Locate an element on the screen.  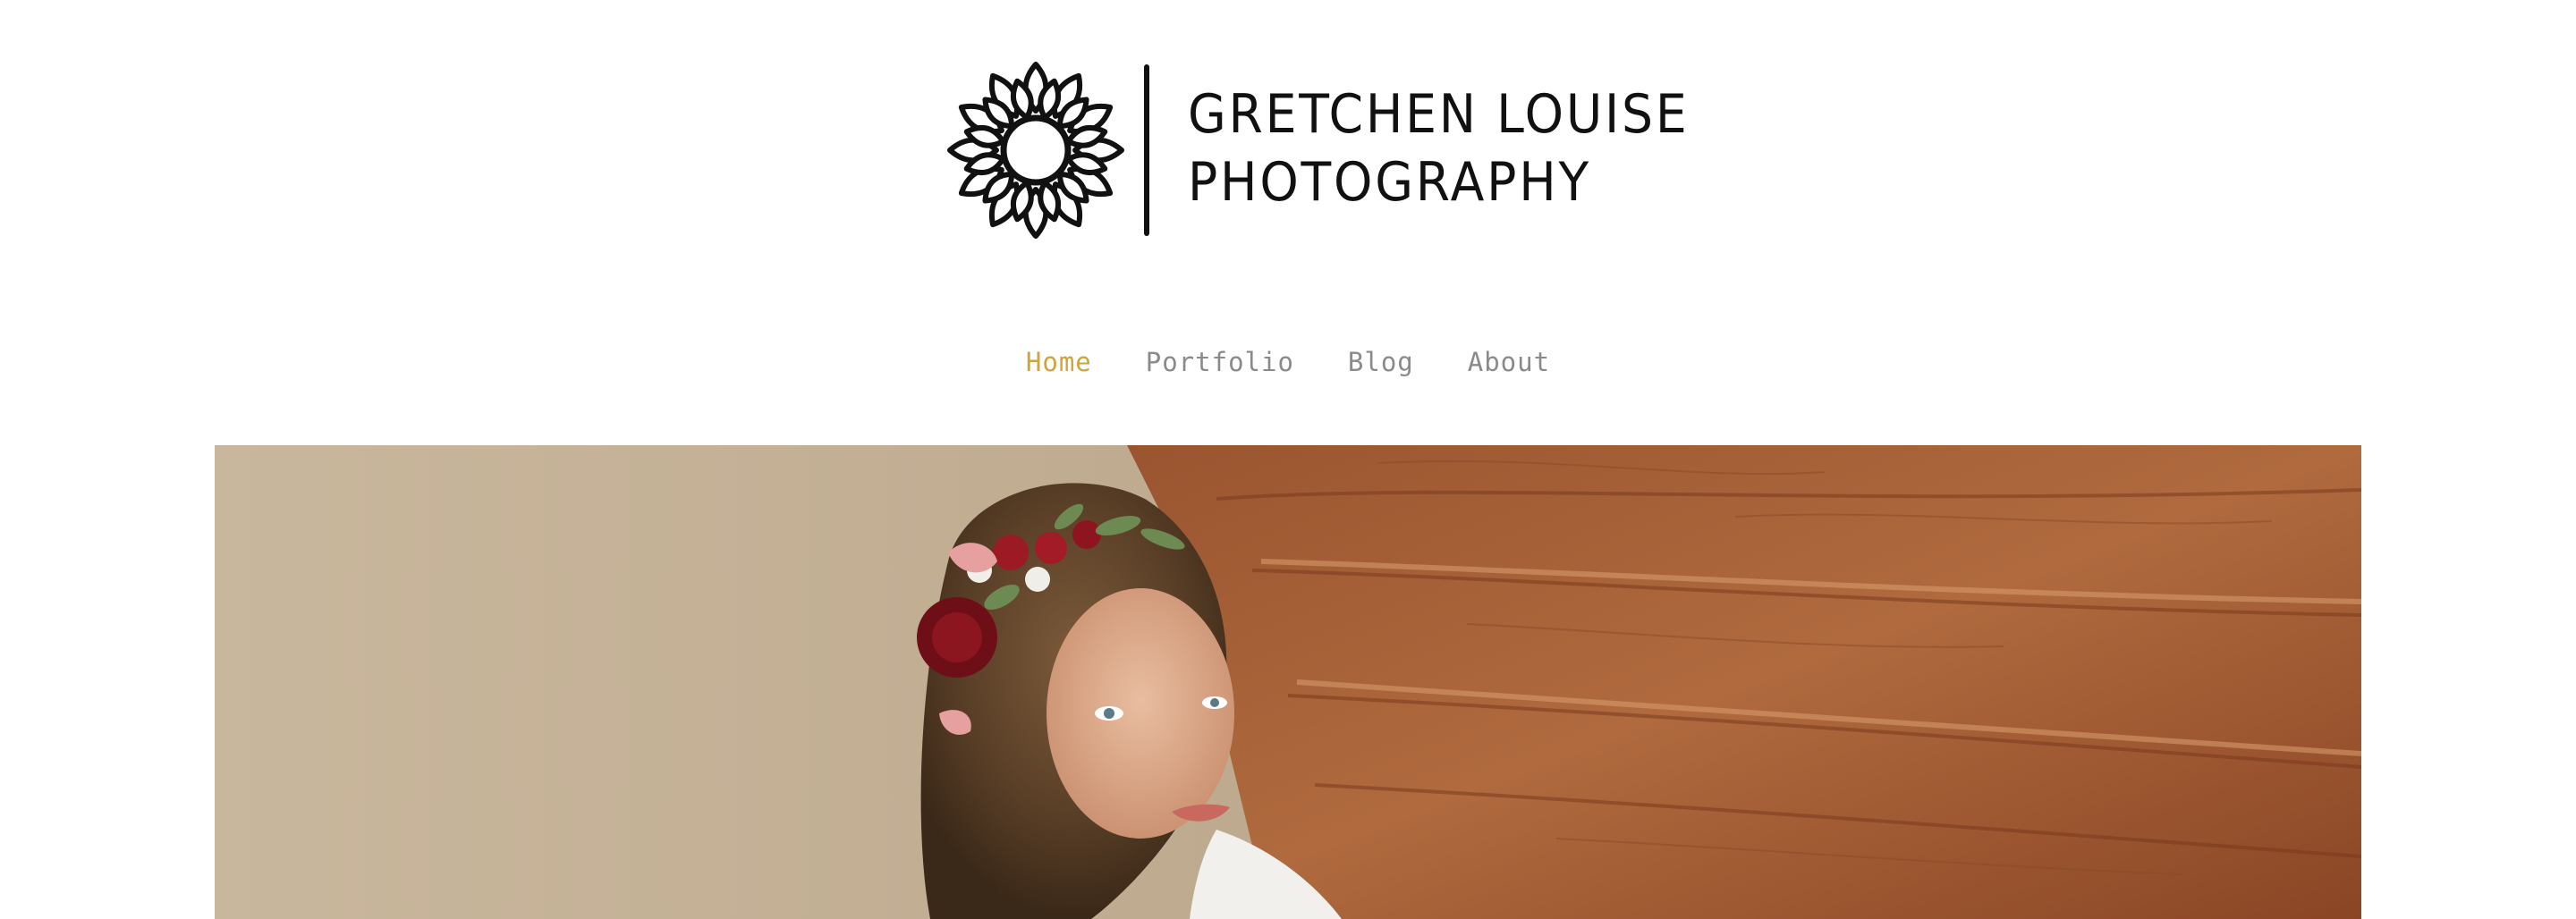
main-nav: Home Portfolio Blog About is located at coordinates (1288, 362).